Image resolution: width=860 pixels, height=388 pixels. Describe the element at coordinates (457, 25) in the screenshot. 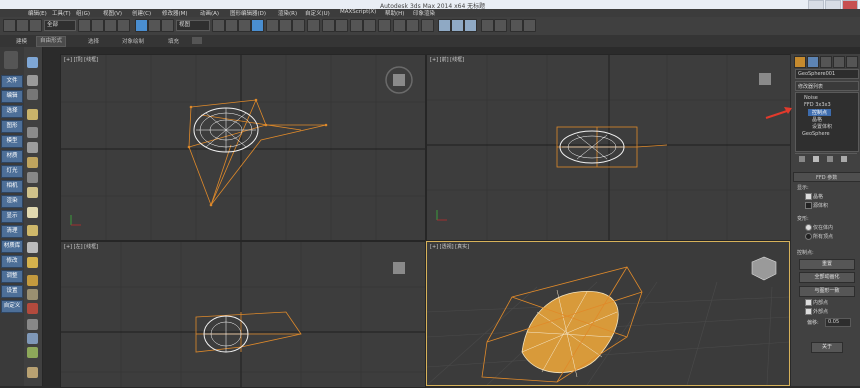

I see `rendered-frame-icon` at that location.